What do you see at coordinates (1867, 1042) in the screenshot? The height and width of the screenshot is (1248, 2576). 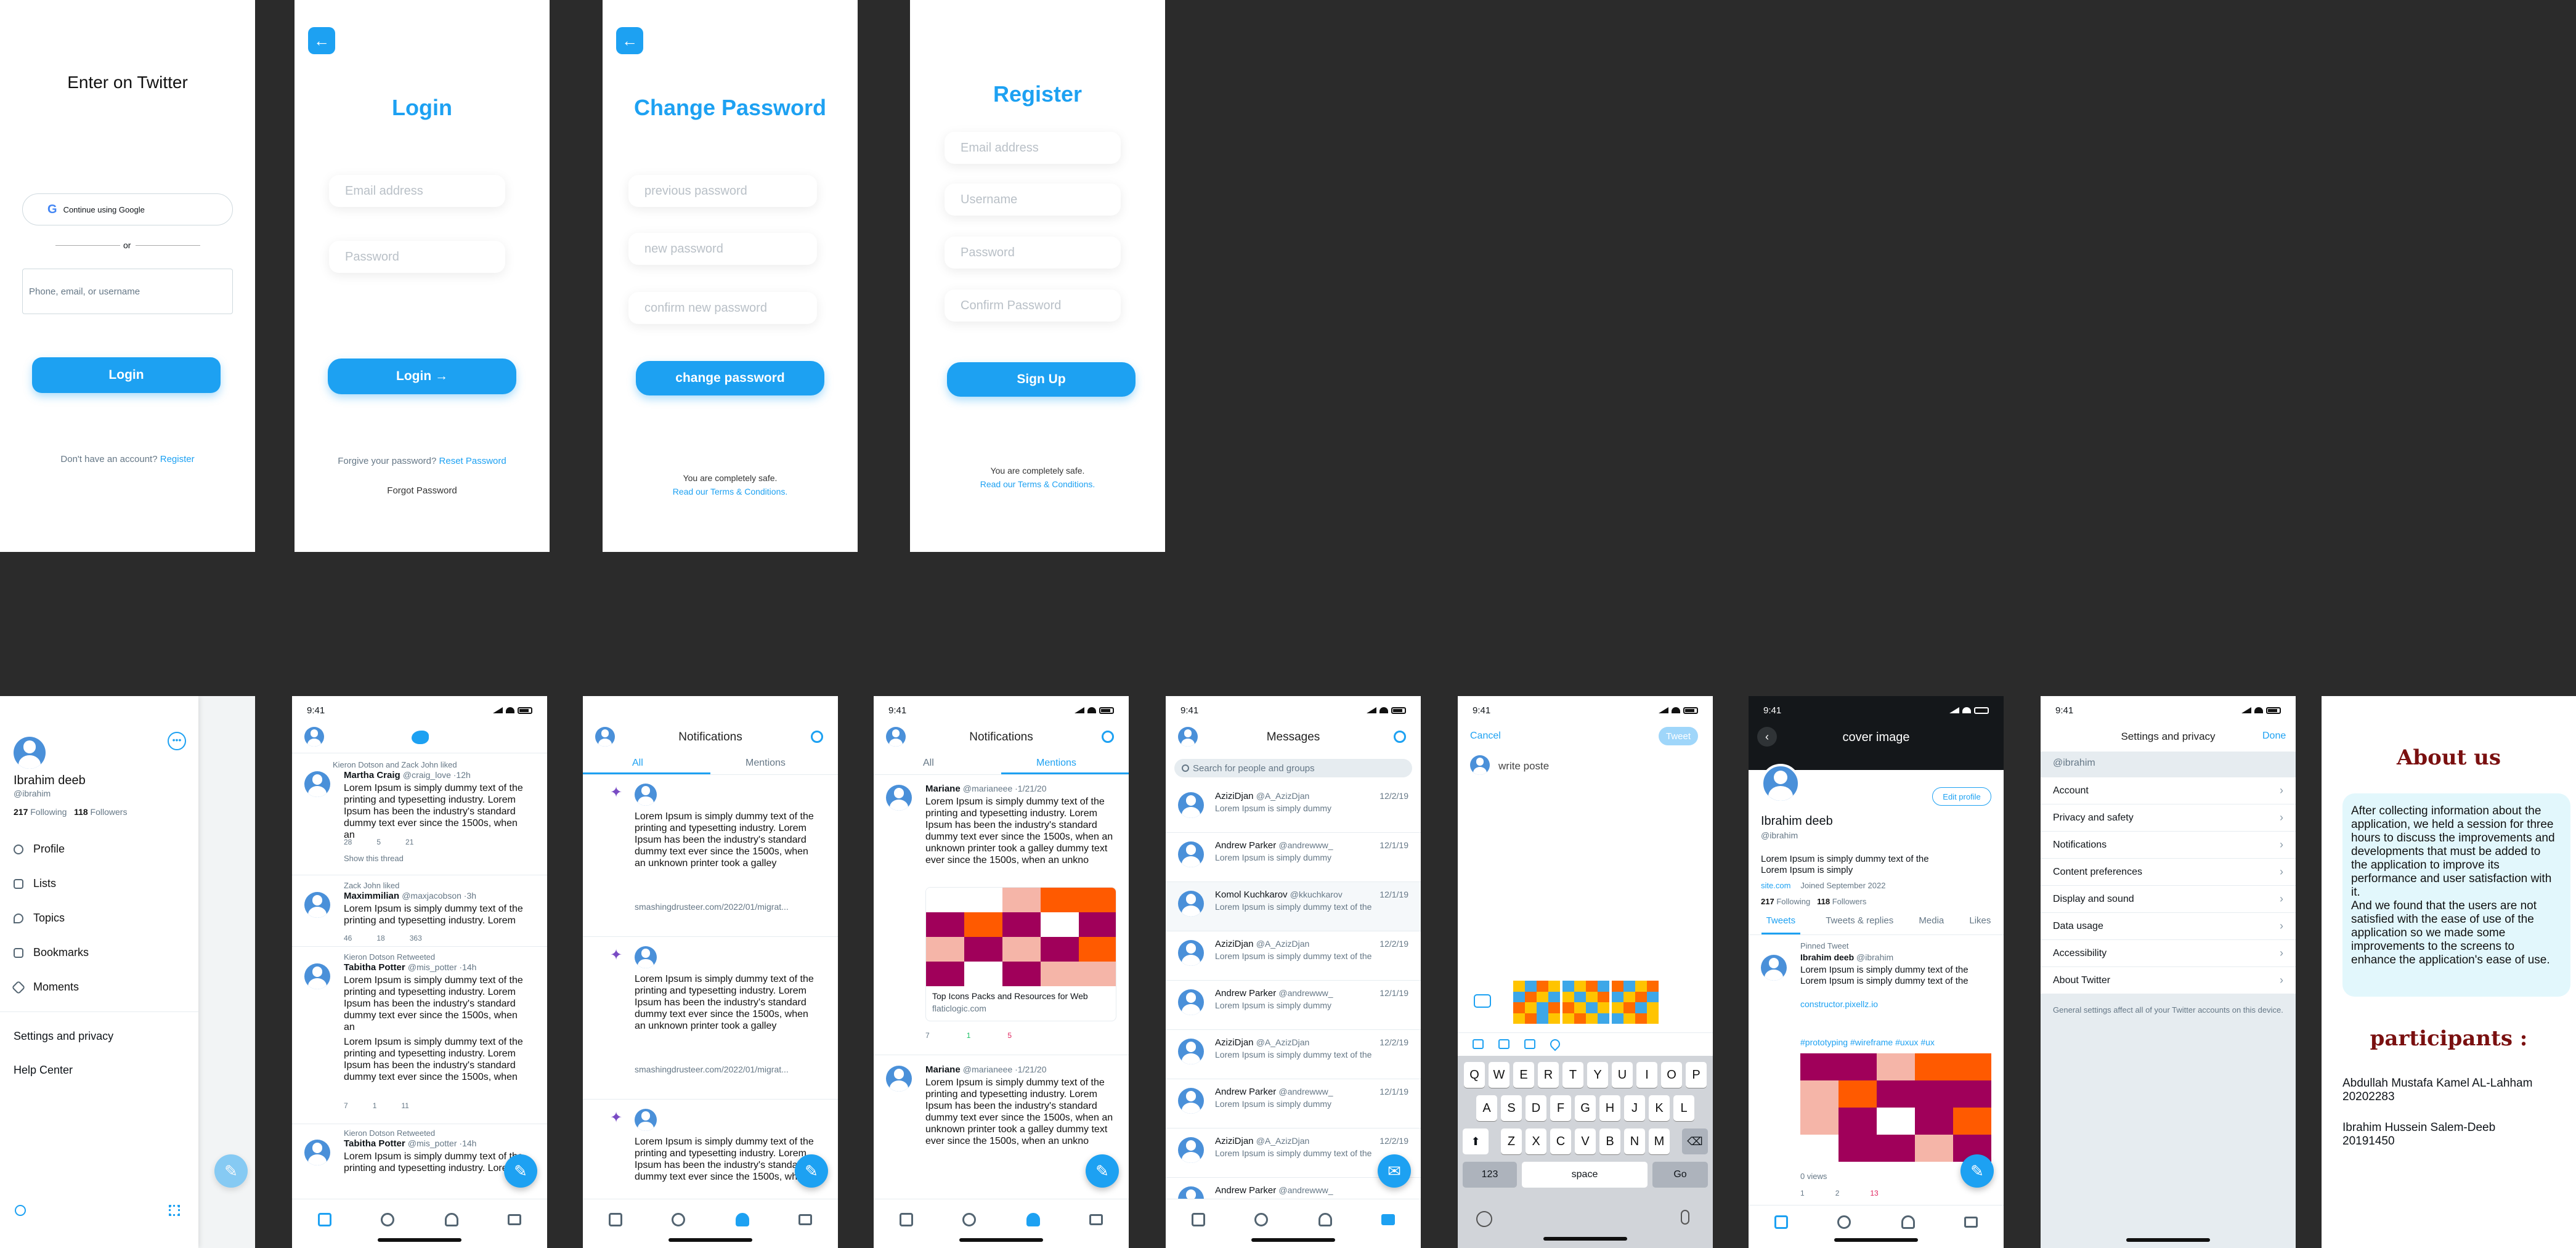 I see `tweet-hashtags: #prototyping #wireframe #uxux #ux` at bounding box center [1867, 1042].